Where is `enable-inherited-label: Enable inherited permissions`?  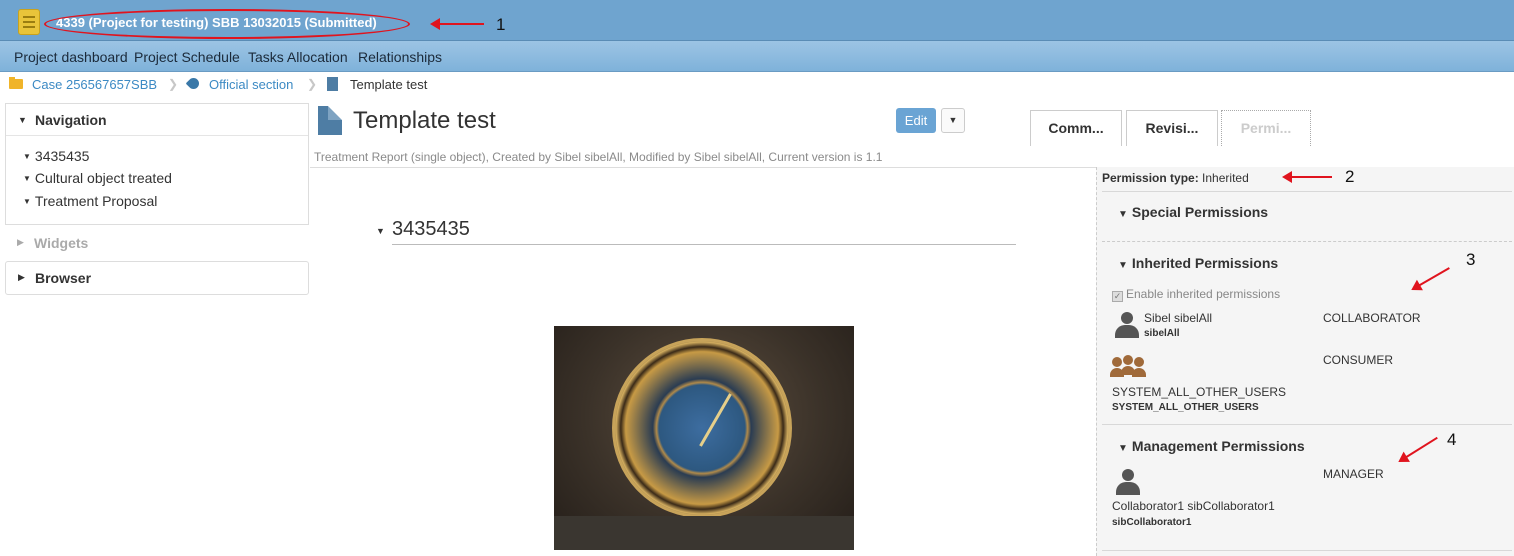
enable-inherited-label: Enable inherited permissions is located at coordinates (1203, 294).